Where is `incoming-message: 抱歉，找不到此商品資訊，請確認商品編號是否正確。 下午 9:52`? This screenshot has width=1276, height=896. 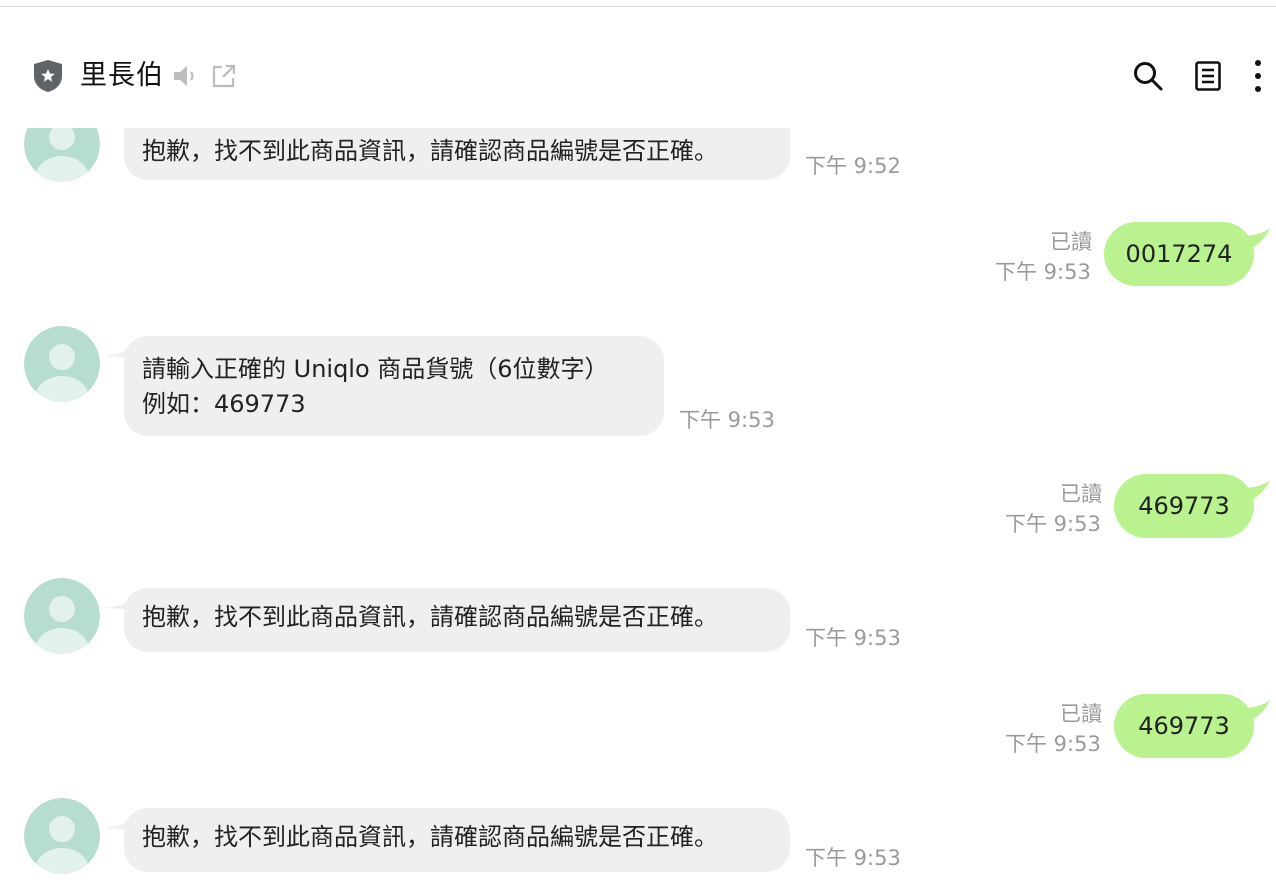
incoming-message: 抱歉，找不到此商品資訊，請確認商品編號是否正確。 下午 9:52 is located at coordinates (638, 156).